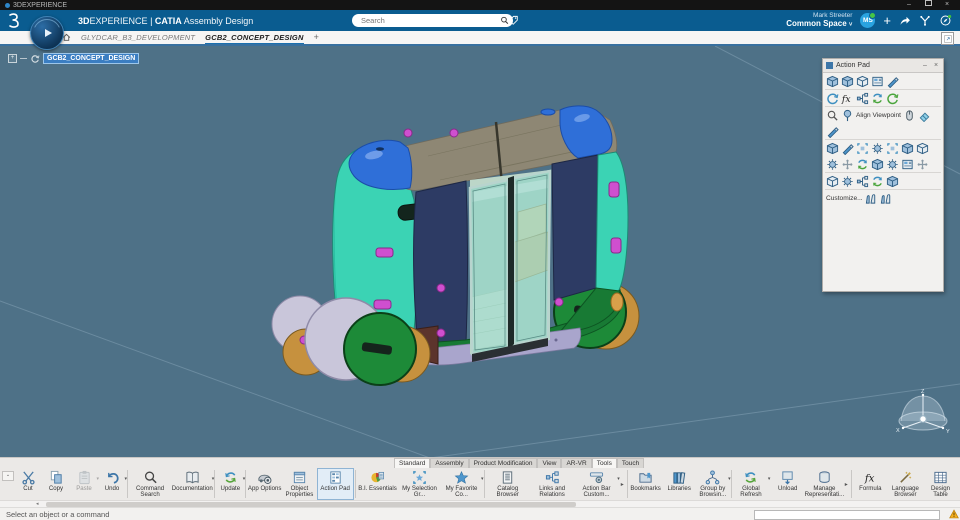 The width and height of the screenshot is (960, 520). What do you see at coordinates (923, 419) in the screenshot?
I see `compass-center` at bounding box center [923, 419].